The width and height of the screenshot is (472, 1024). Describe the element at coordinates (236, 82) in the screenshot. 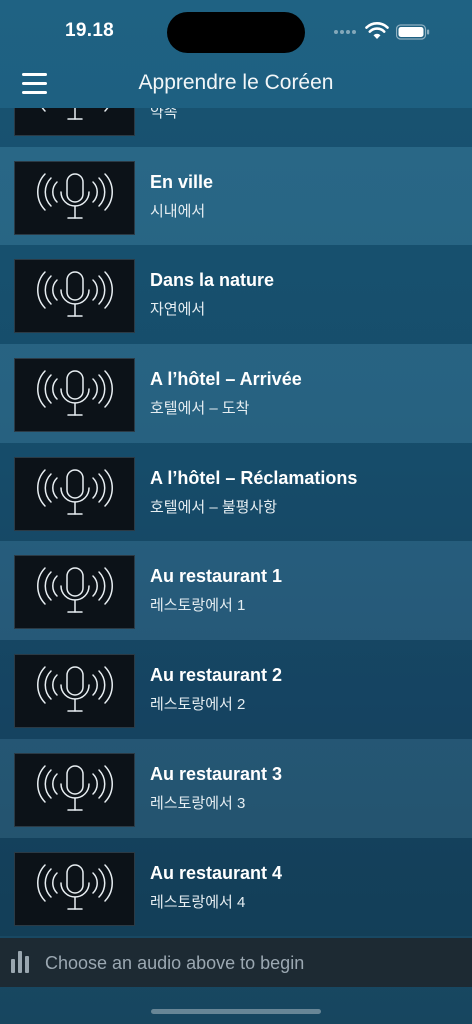

I see `page-title: Apprendre le Coréen` at that location.